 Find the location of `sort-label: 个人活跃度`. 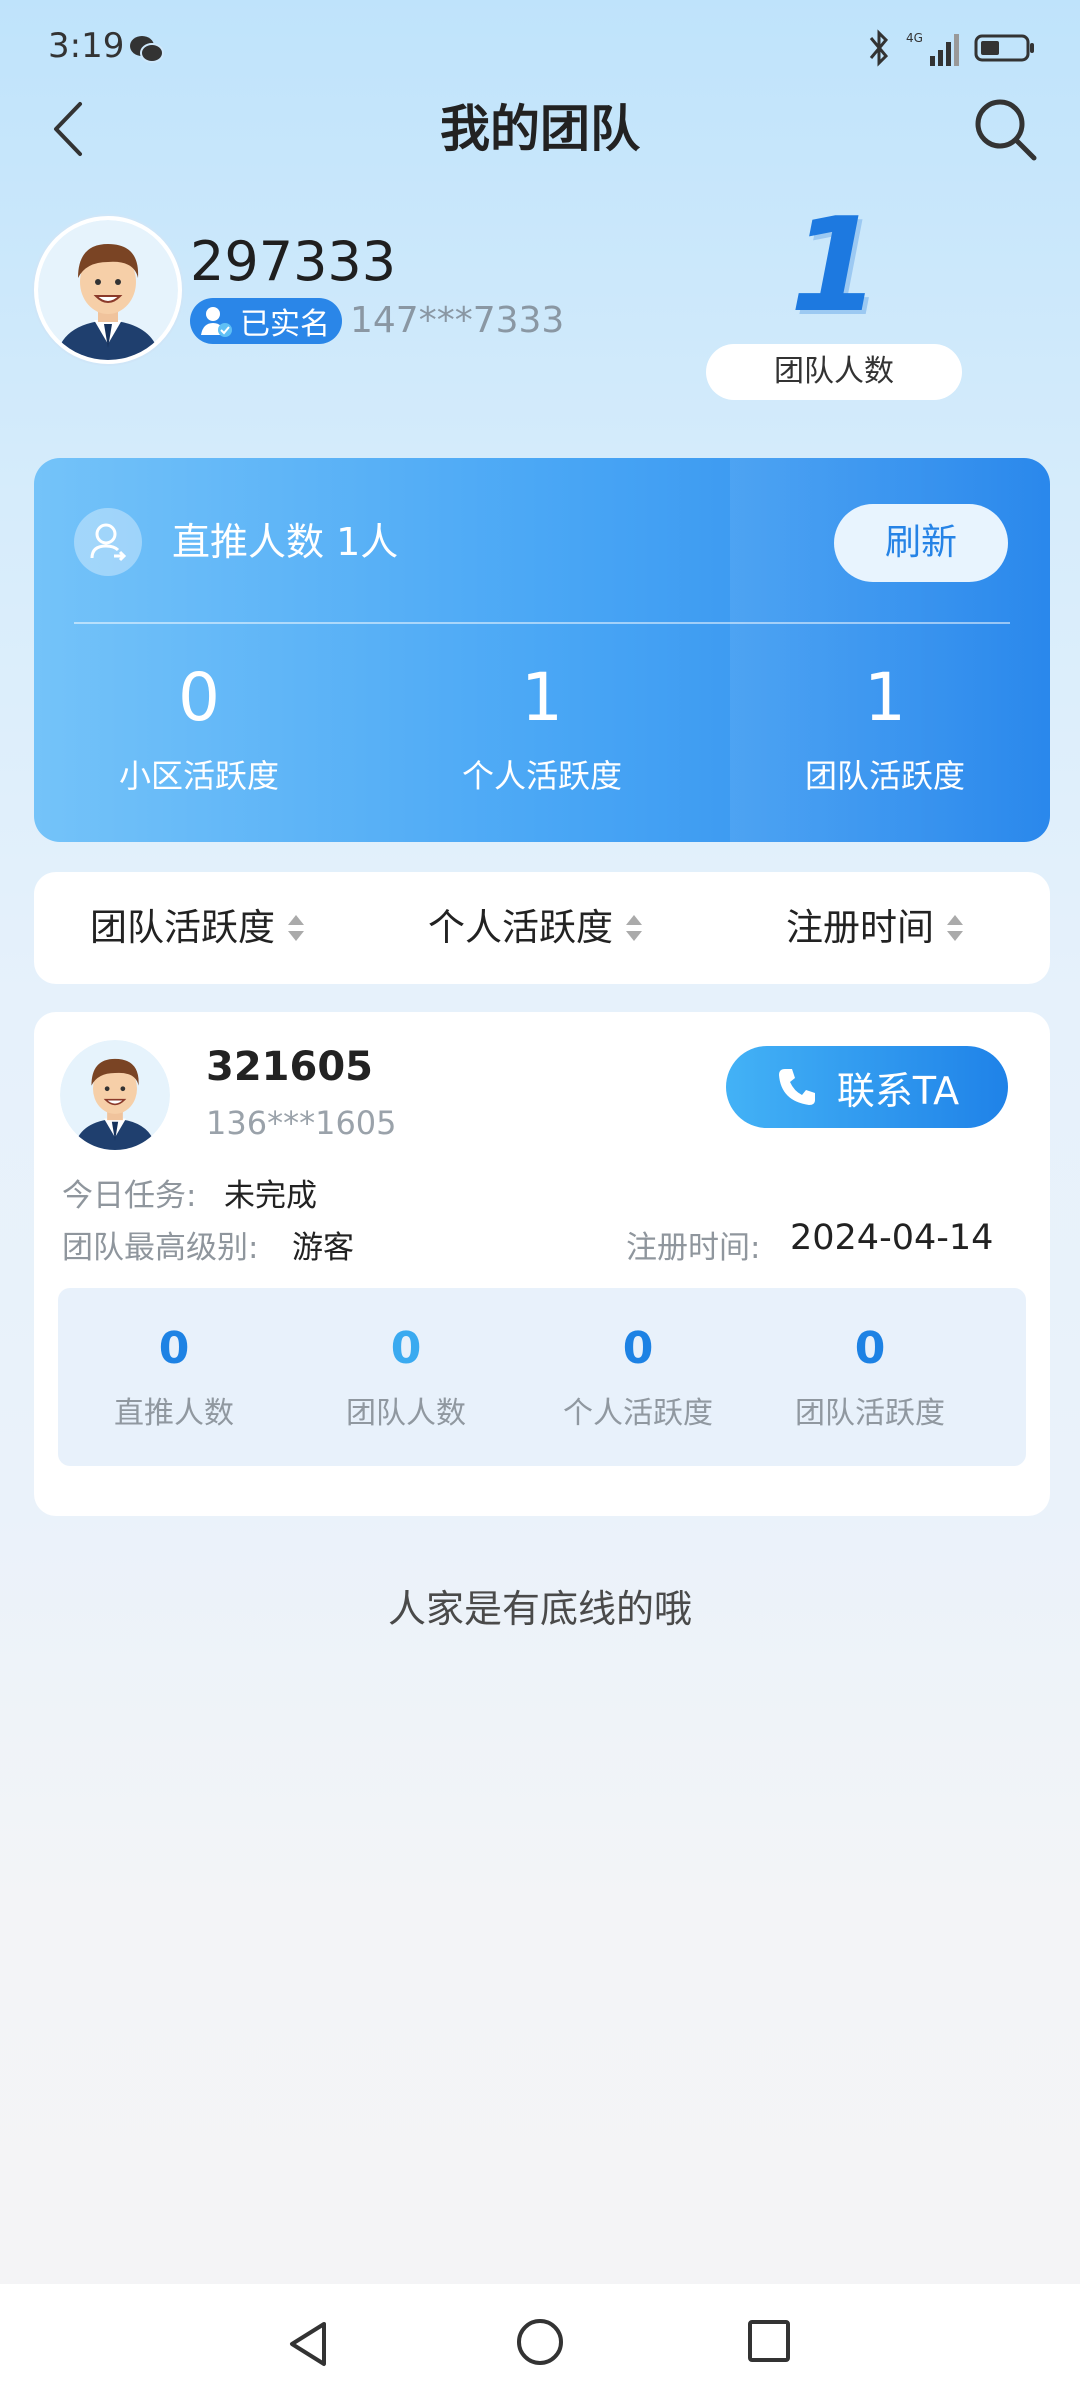

sort-label: 个人活跃度 is located at coordinates (520, 927).